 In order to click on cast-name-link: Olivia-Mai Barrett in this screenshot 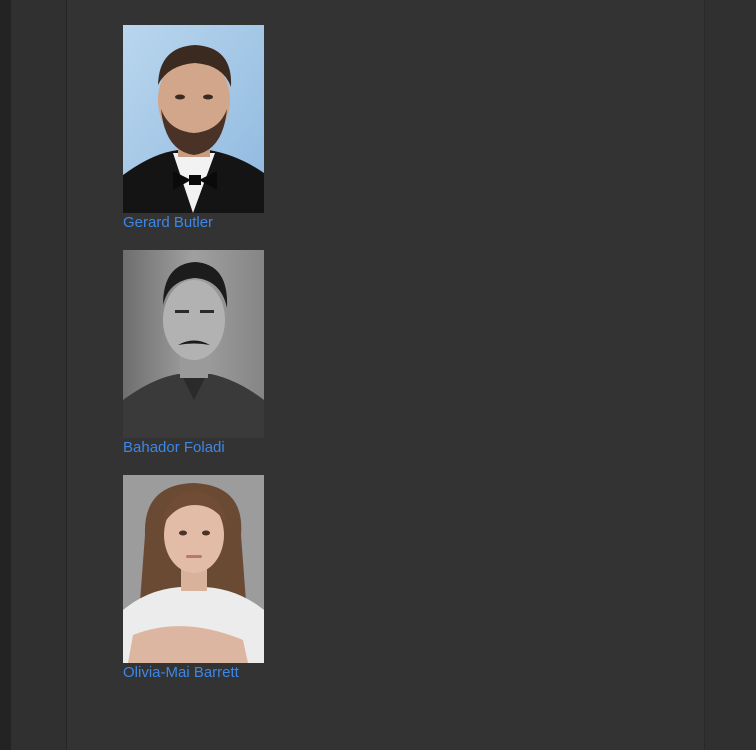, I will do `click(223, 673)`.